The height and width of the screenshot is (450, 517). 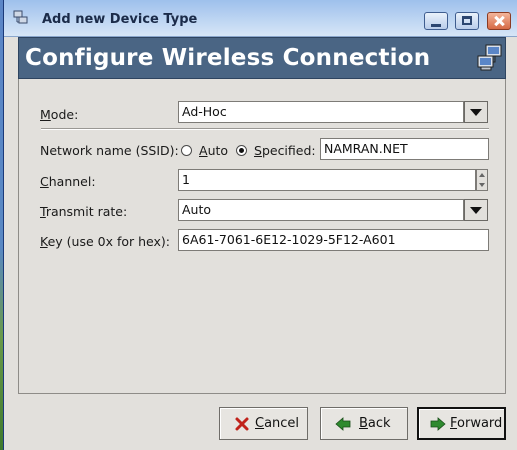 What do you see at coordinates (109, 150) in the screenshot?
I see `ssid-label: Network name (SSID):` at bounding box center [109, 150].